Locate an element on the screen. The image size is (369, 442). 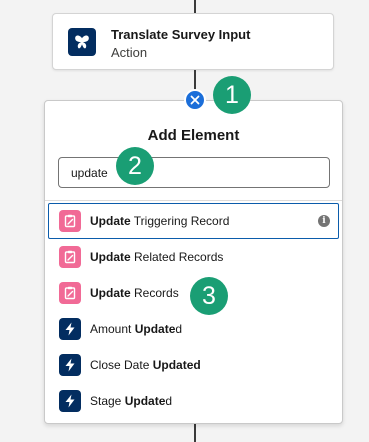
result-label: Close Date Updated is located at coordinates (145, 365).